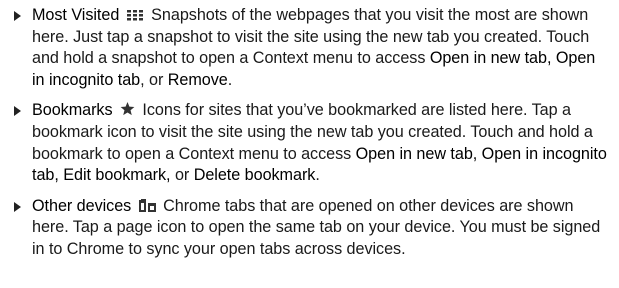  What do you see at coordinates (182, 175) in the screenshot?
I see `separator-or: or` at bounding box center [182, 175].